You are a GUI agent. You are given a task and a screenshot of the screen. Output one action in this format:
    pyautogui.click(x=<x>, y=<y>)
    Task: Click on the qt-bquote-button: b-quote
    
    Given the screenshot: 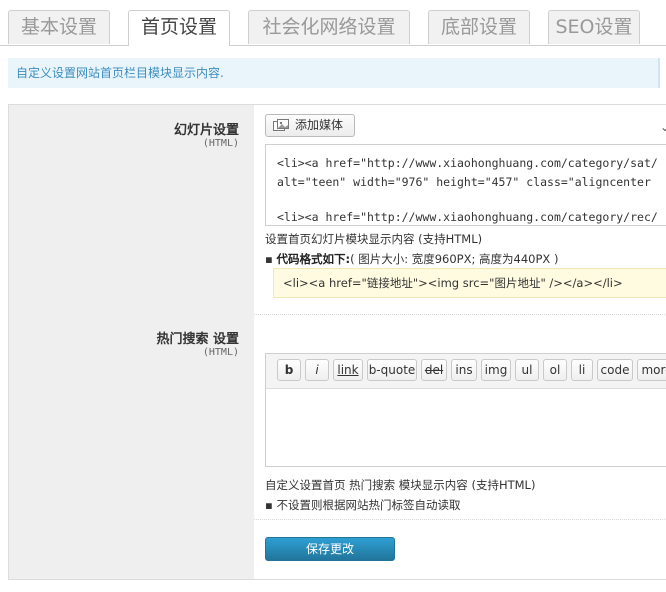 What is the action you would take?
    pyautogui.click(x=392, y=370)
    